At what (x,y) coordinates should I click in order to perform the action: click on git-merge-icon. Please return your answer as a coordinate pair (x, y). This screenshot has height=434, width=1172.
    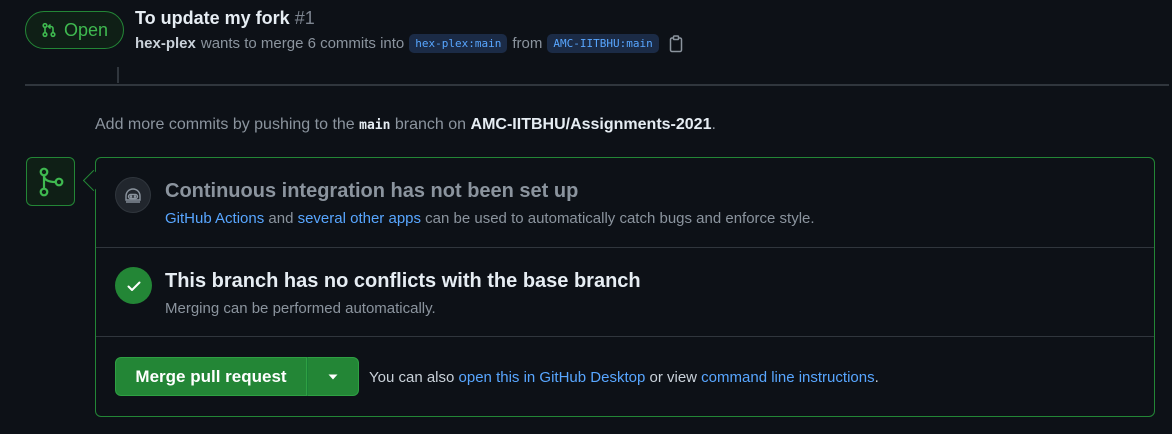
    Looking at the image, I should click on (51, 182).